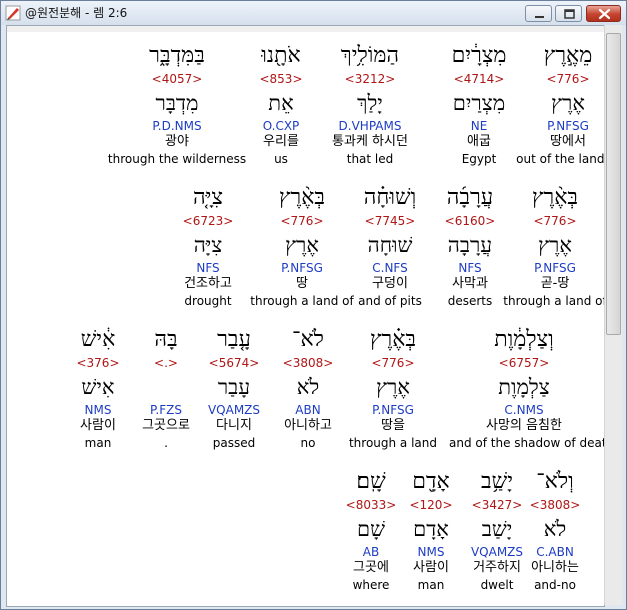  I want to click on app-icon, so click(13, 13).